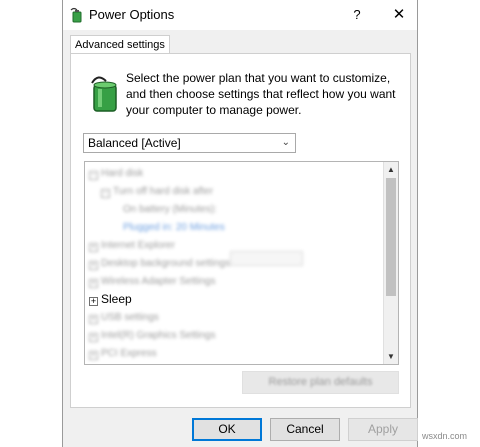 The image size is (480, 447). I want to click on tree-item-usb-settings: + USB settings, so click(124, 318).